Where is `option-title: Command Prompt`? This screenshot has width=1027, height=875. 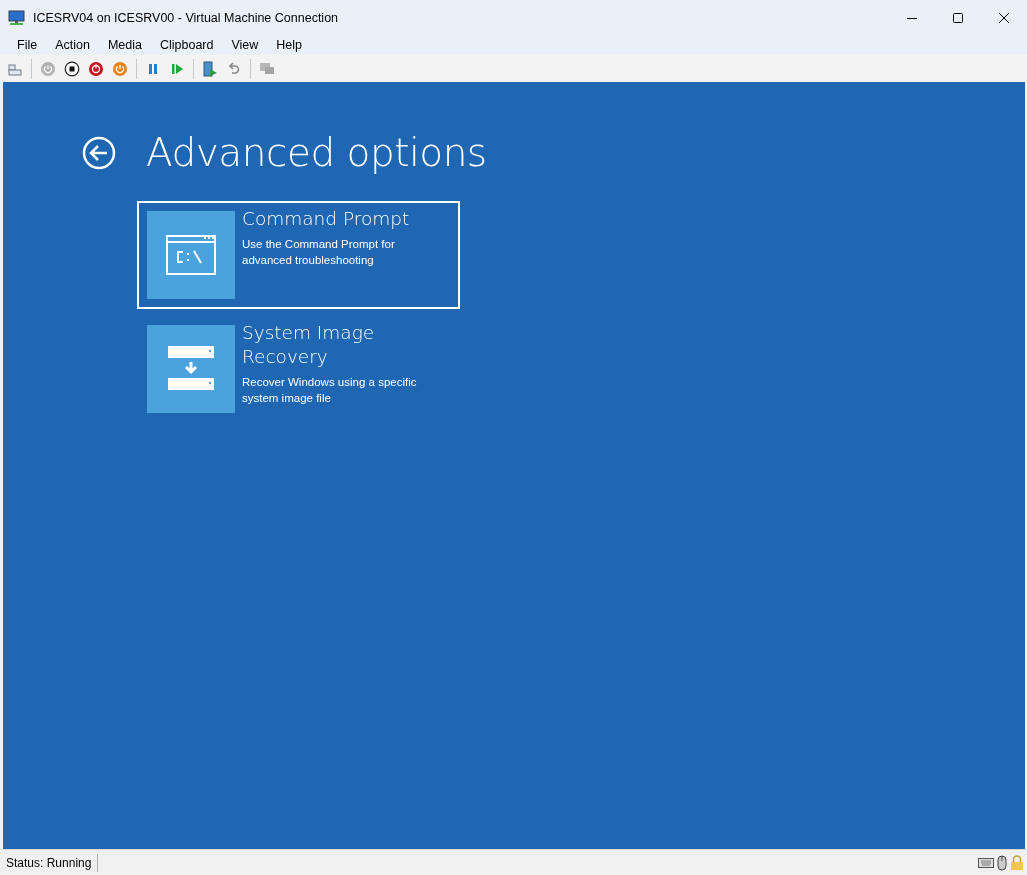 option-title: Command Prompt is located at coordinates (326, 219).